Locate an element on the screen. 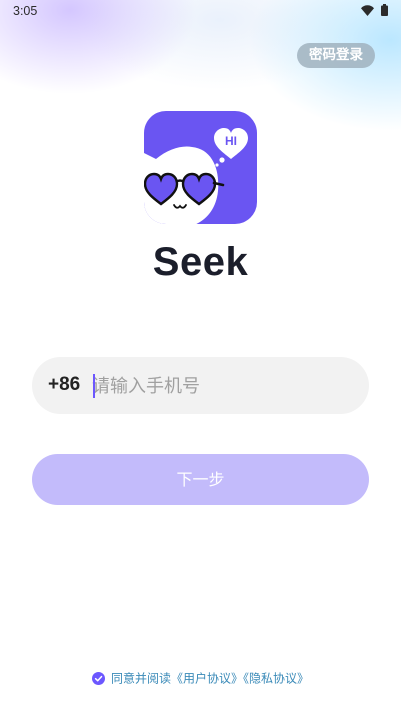  user-agreement-link: 《用户协议》 is located at coordinates (207, 679).